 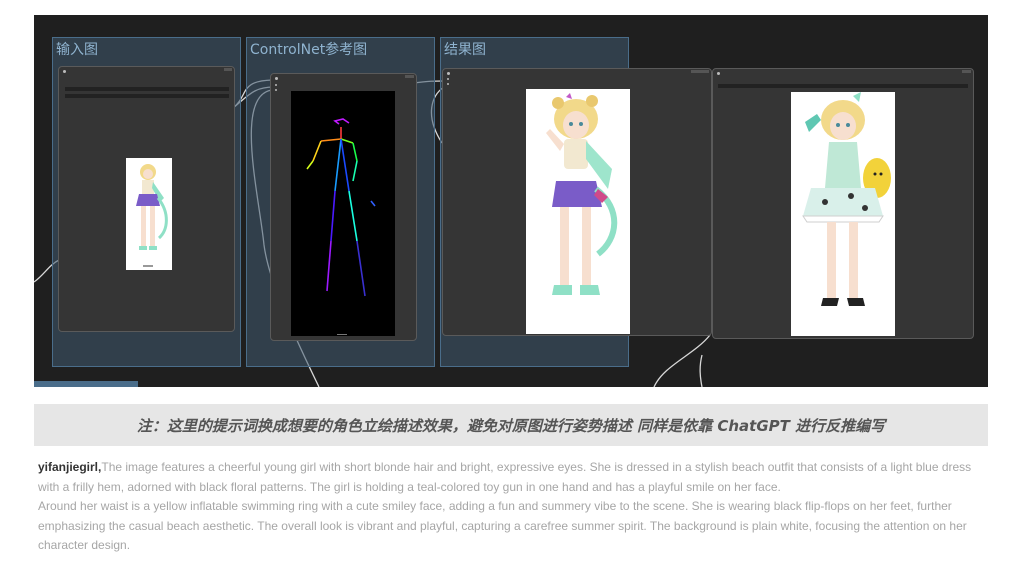 I want to click on result-image-final, so click(x=843, y=214).